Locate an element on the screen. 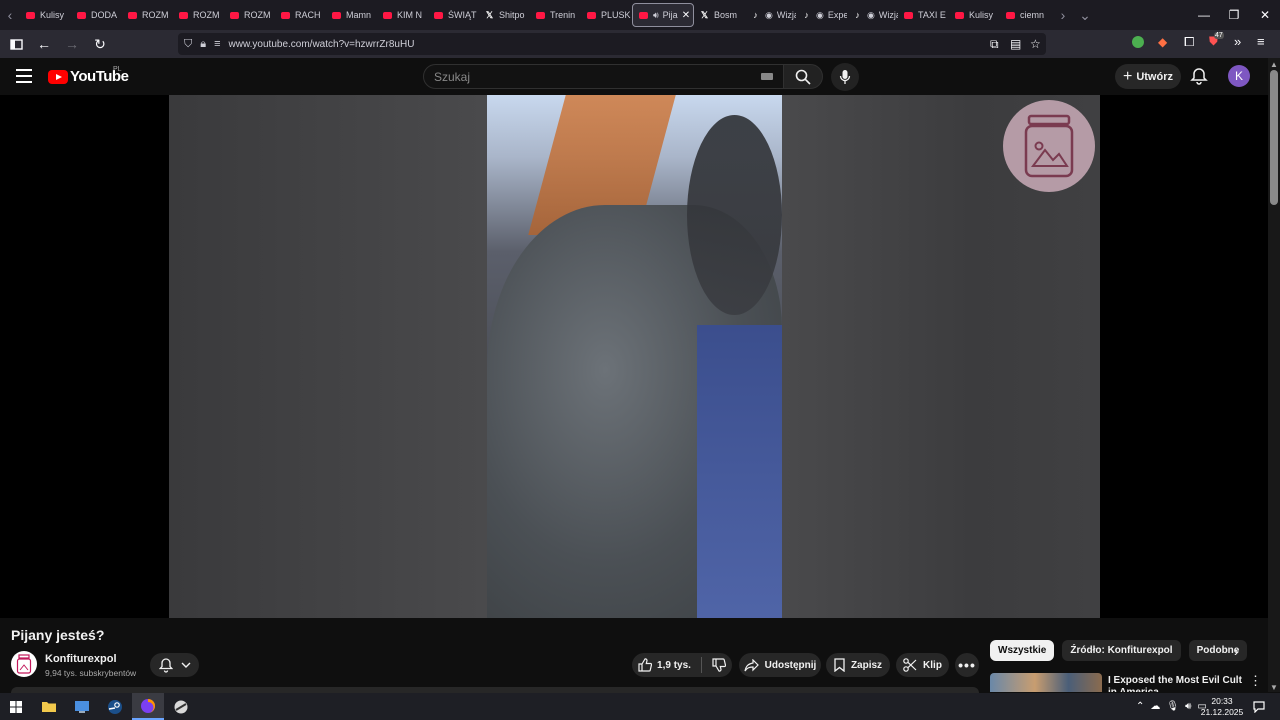 The image size is (1280, 720). game-app-icon is located at coordinates (181, 706).